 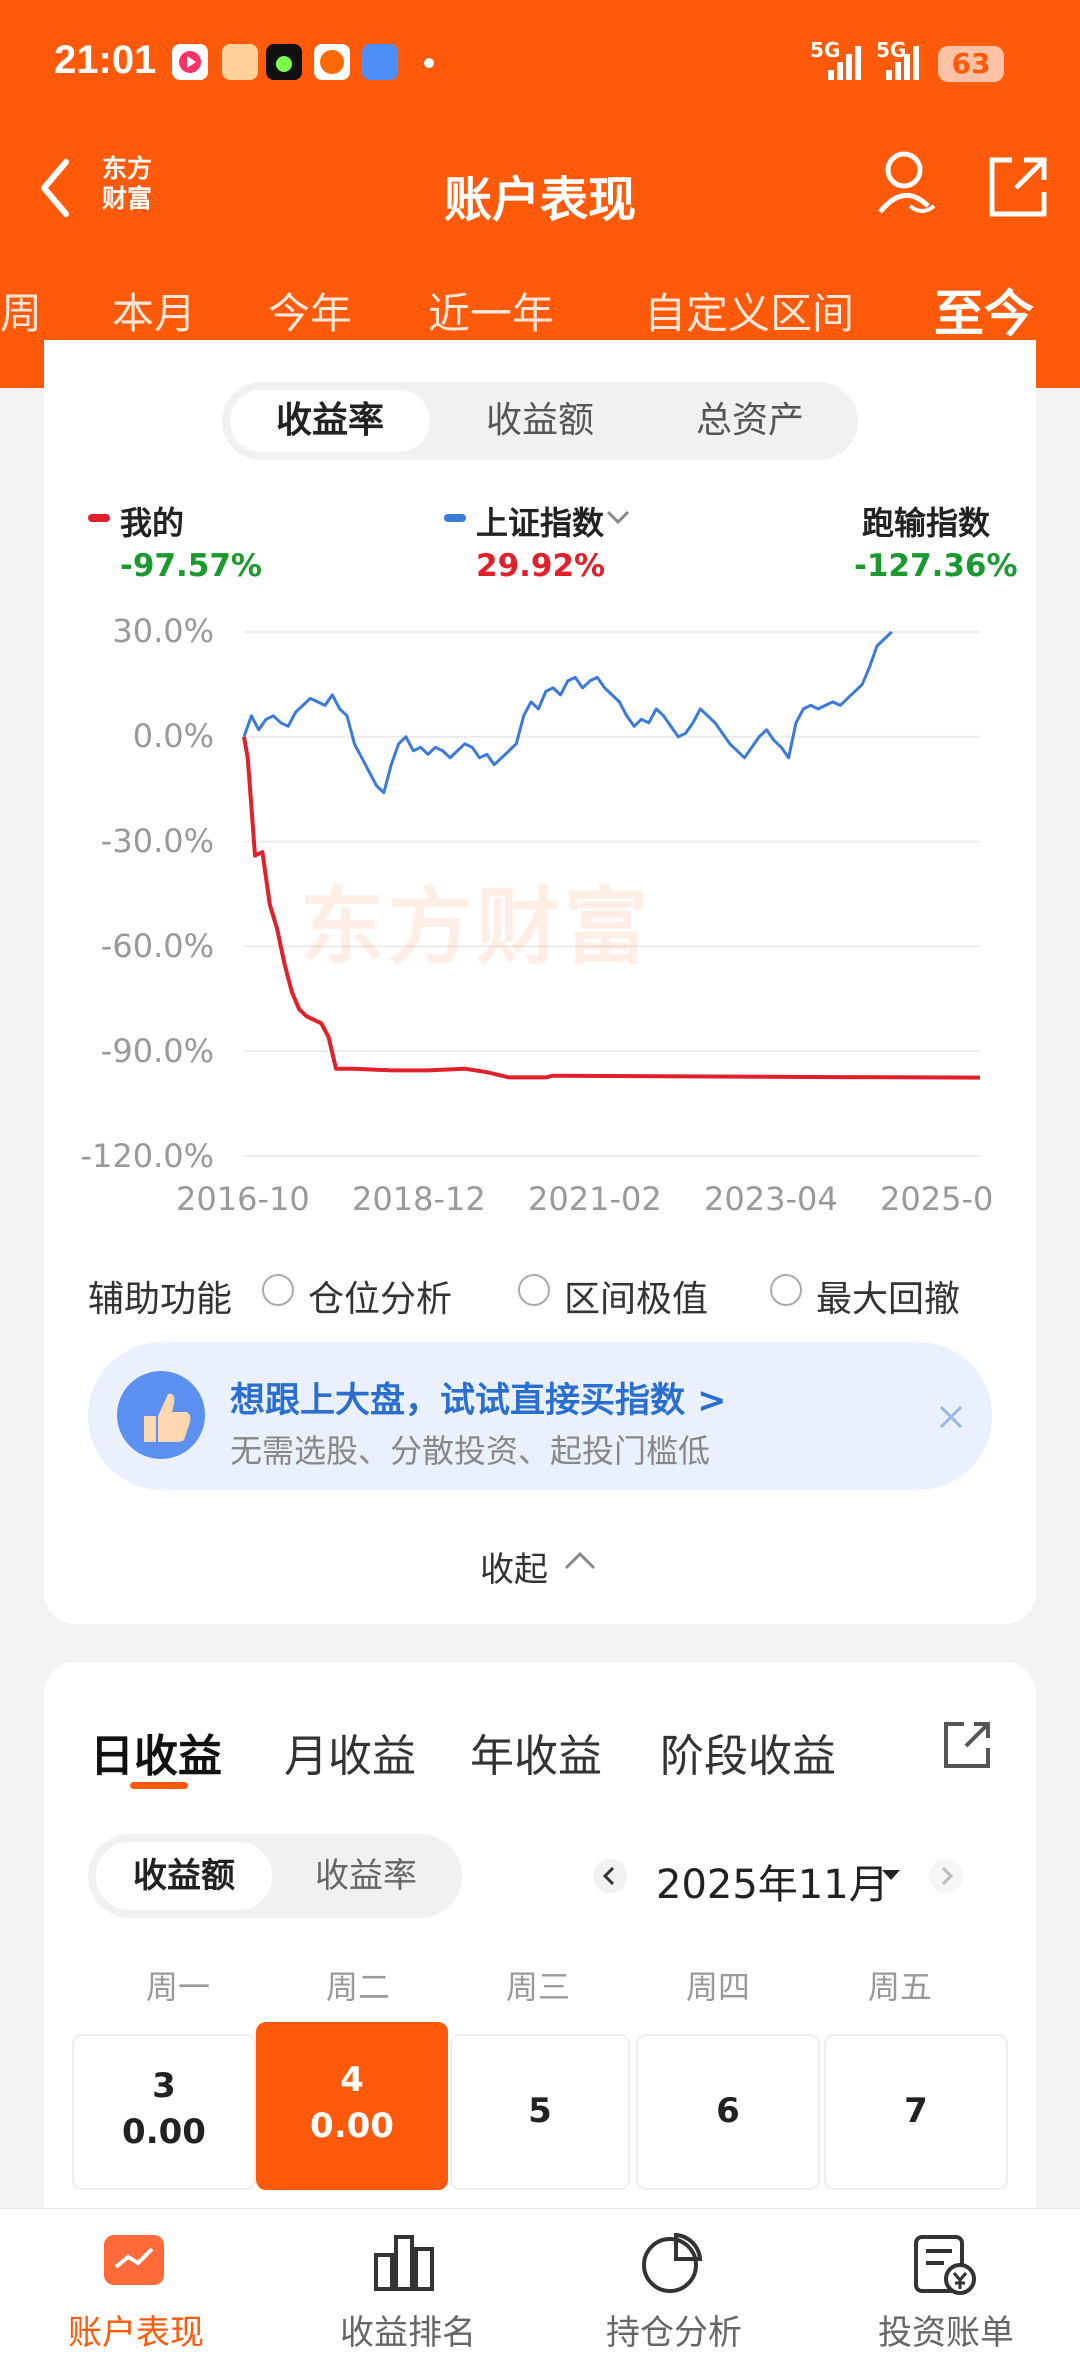 I want to click on calendar-day: 7, so click(x=916, y=2112).